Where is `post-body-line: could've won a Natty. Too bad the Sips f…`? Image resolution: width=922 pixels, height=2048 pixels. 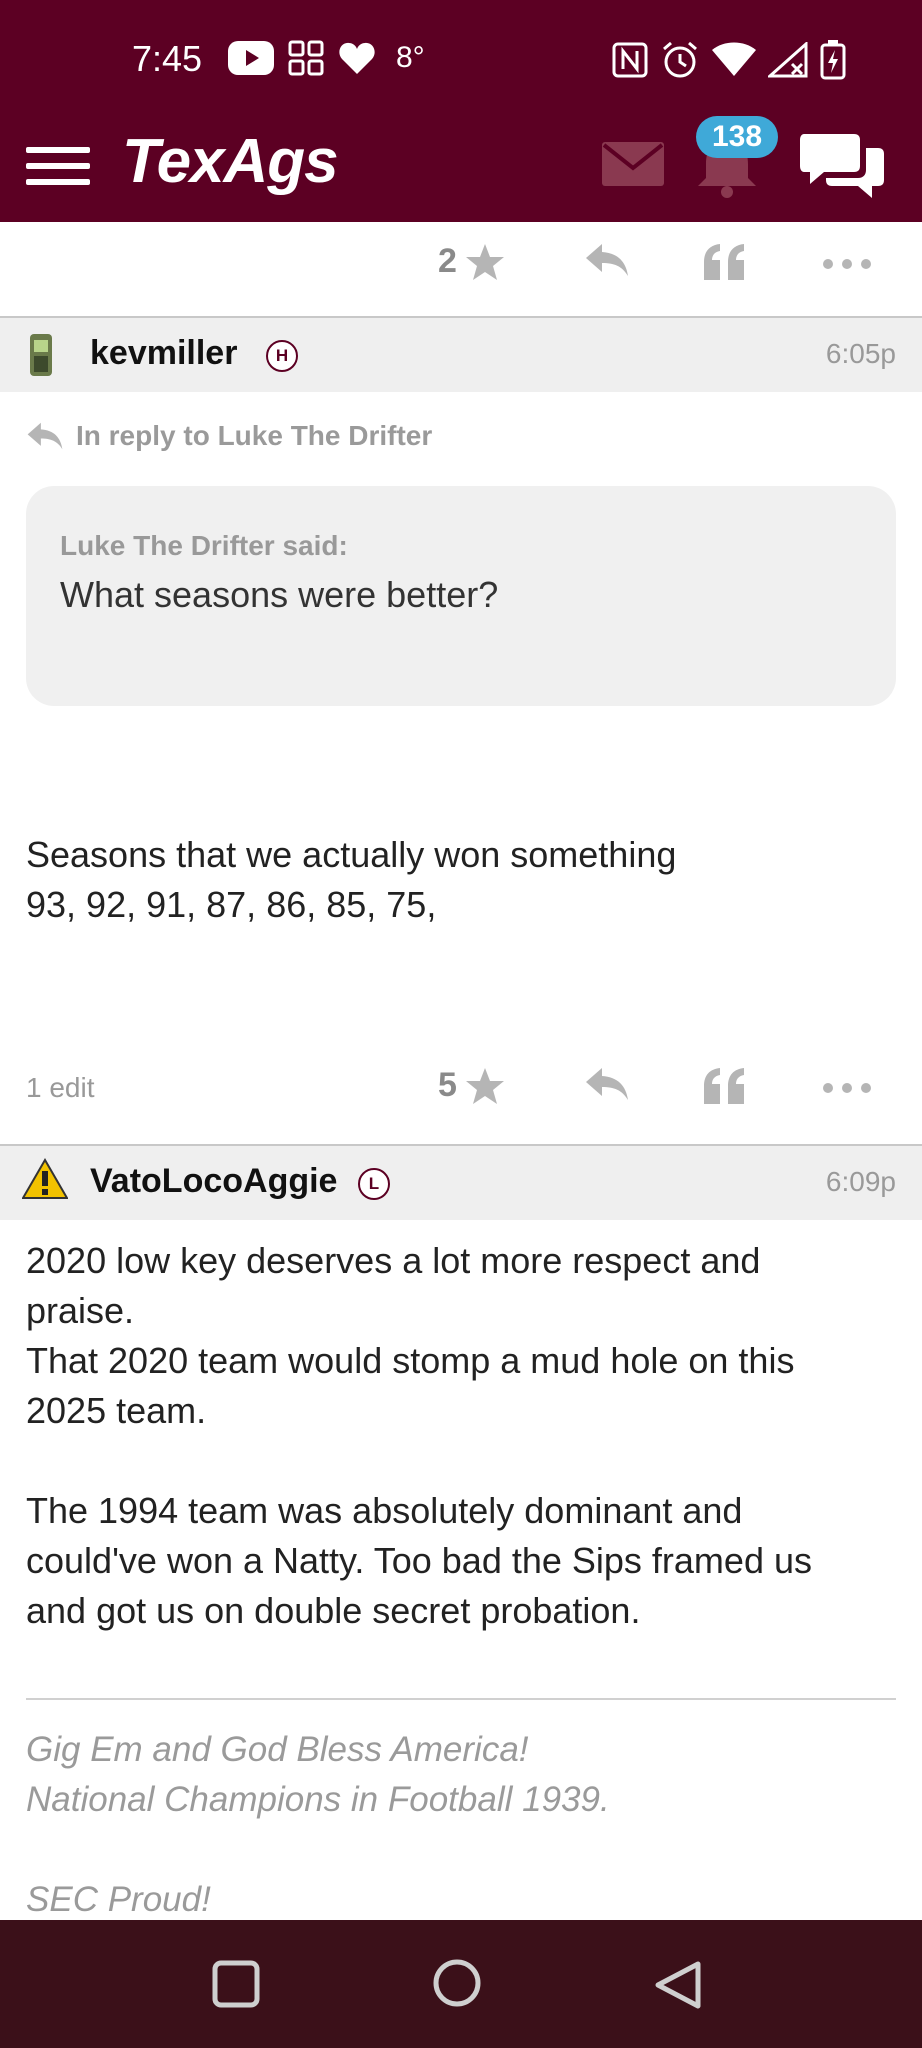 post-body-line: could've won a Natty. Too bad the Sips f… is located at coordinates (419, 1560).